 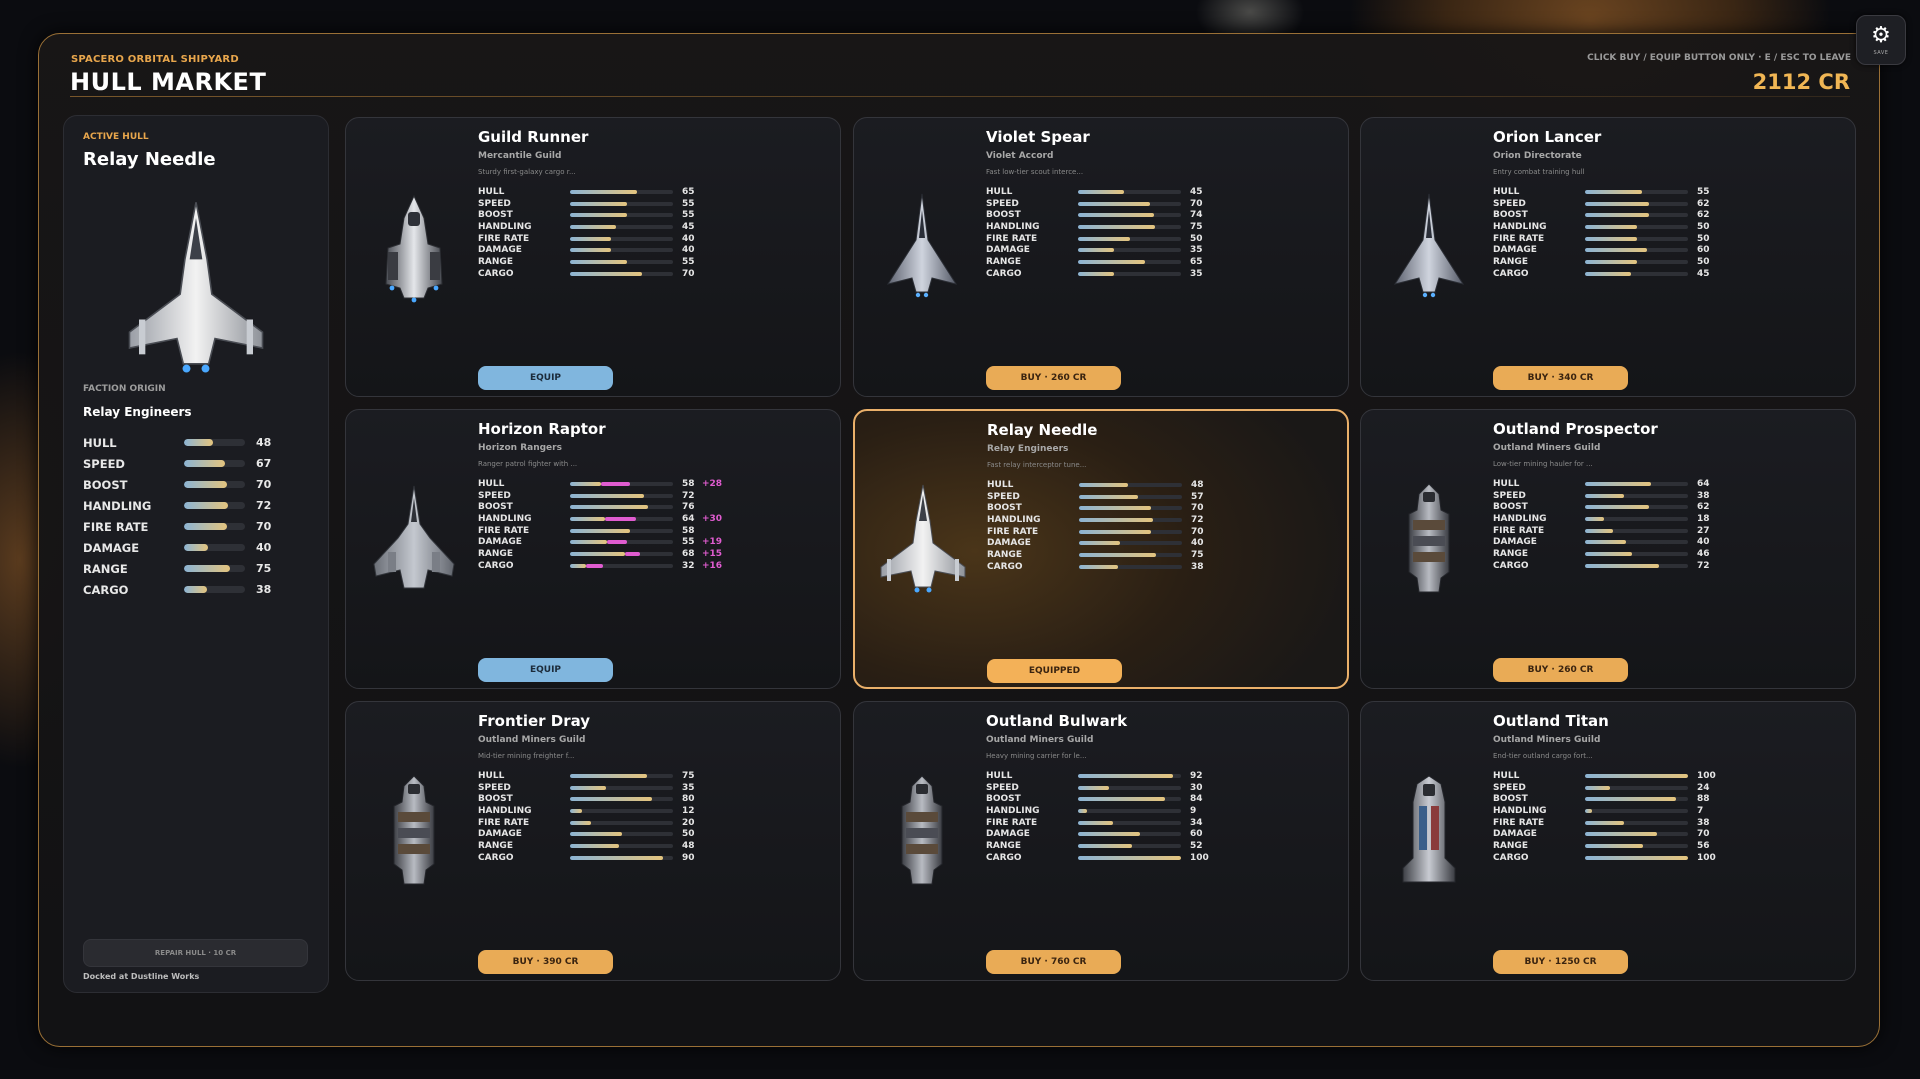 I want to click on stat-row: RANGE 50, so click(x=1623, y=262).